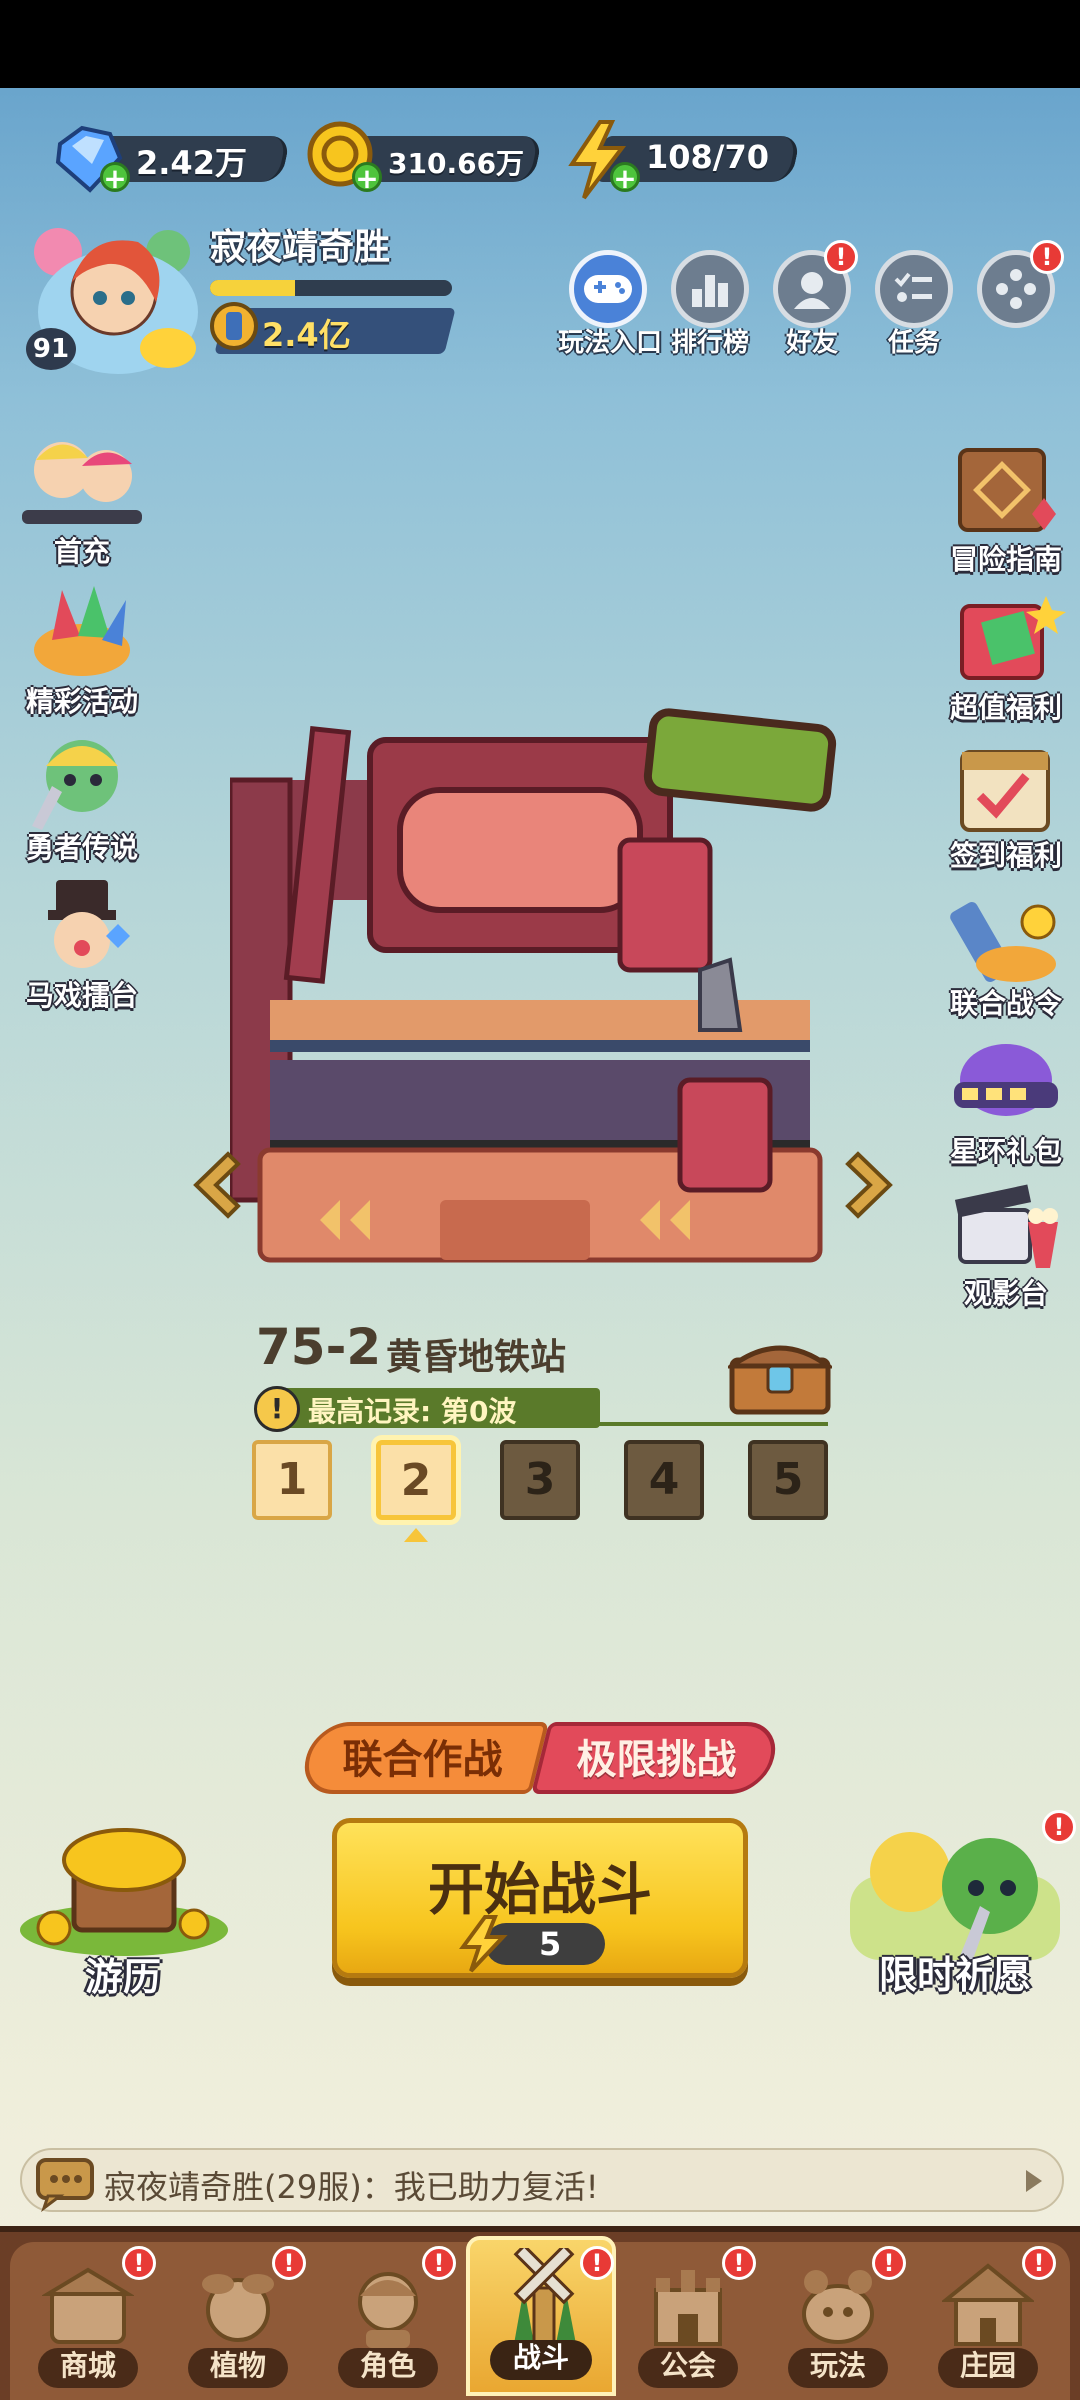 The height and width of the screenshot is (2400, 1080). What do you see at coordinates (1034, 2181) in the screenshot?
I see `play-arrow-icon` at bounding box center [1034, 2181].